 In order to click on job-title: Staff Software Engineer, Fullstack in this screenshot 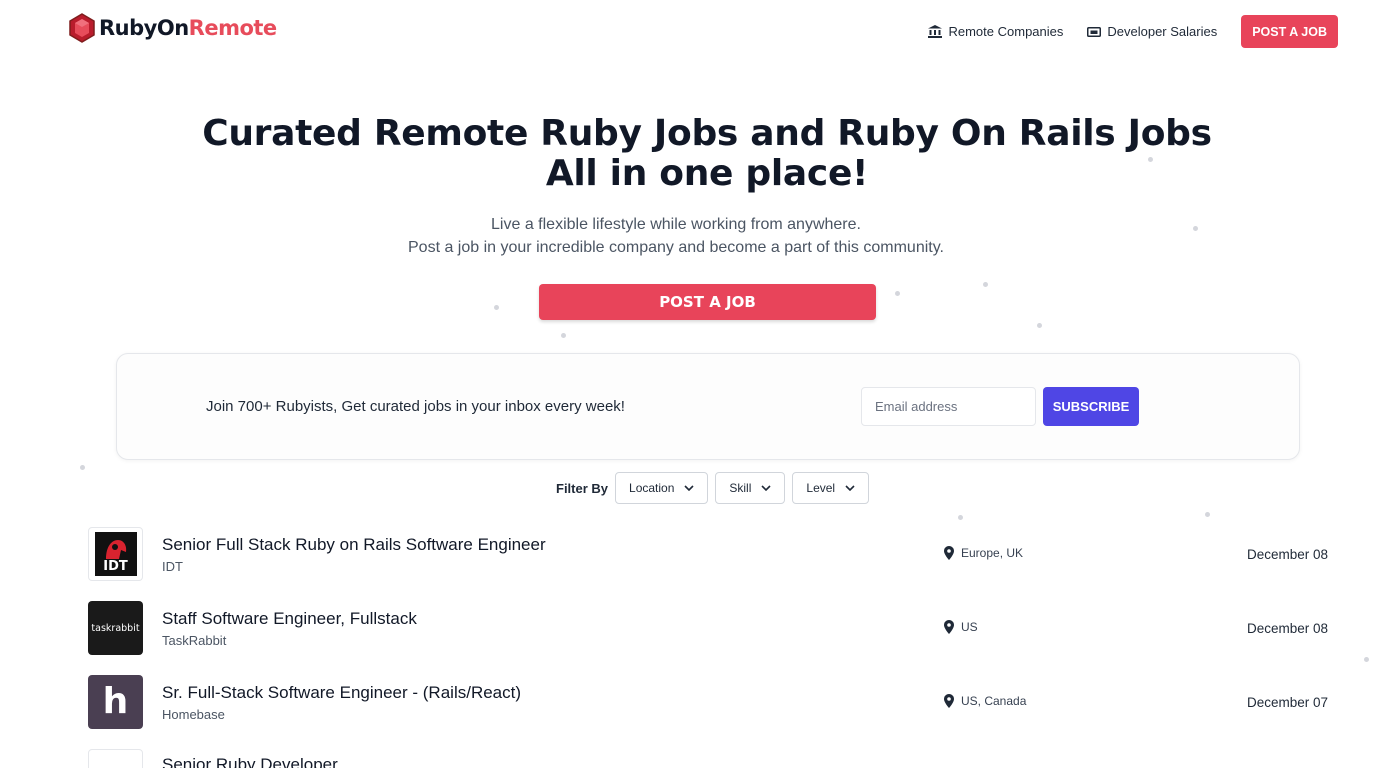, I will do `click(289, 619)`.